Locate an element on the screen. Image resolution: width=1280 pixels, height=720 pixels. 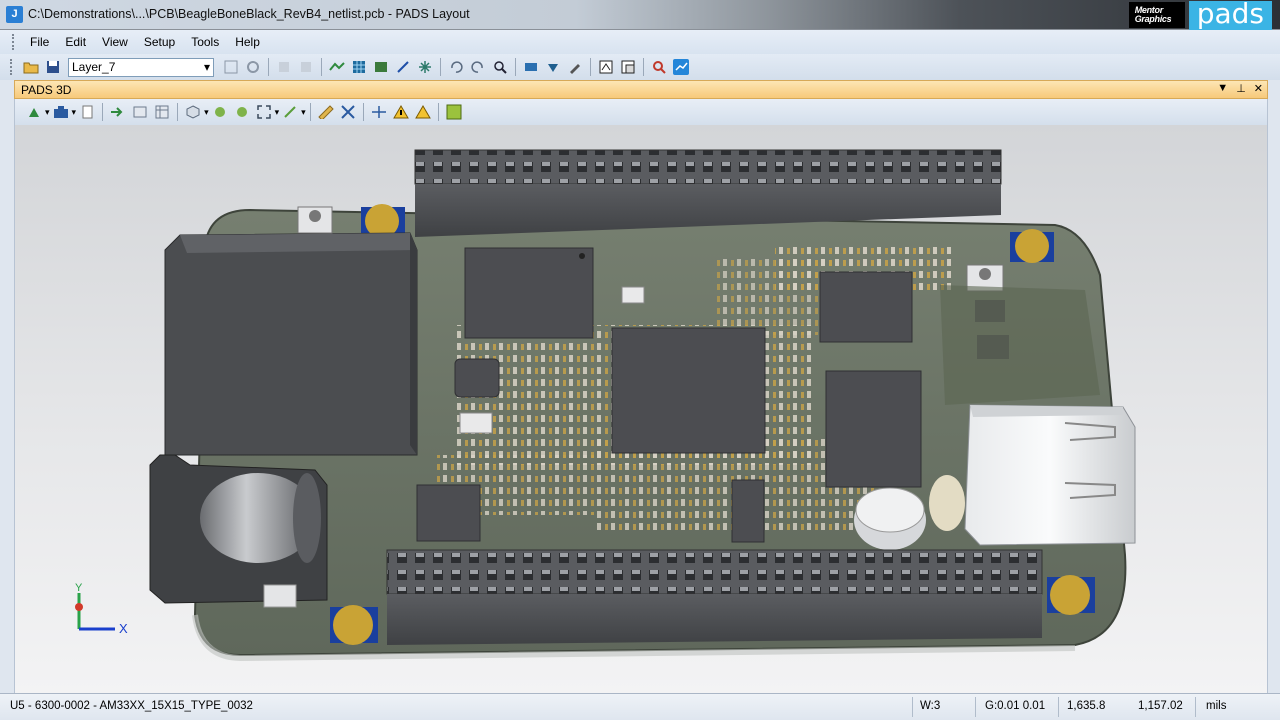
view-icon is located at coordinates (531, 67).